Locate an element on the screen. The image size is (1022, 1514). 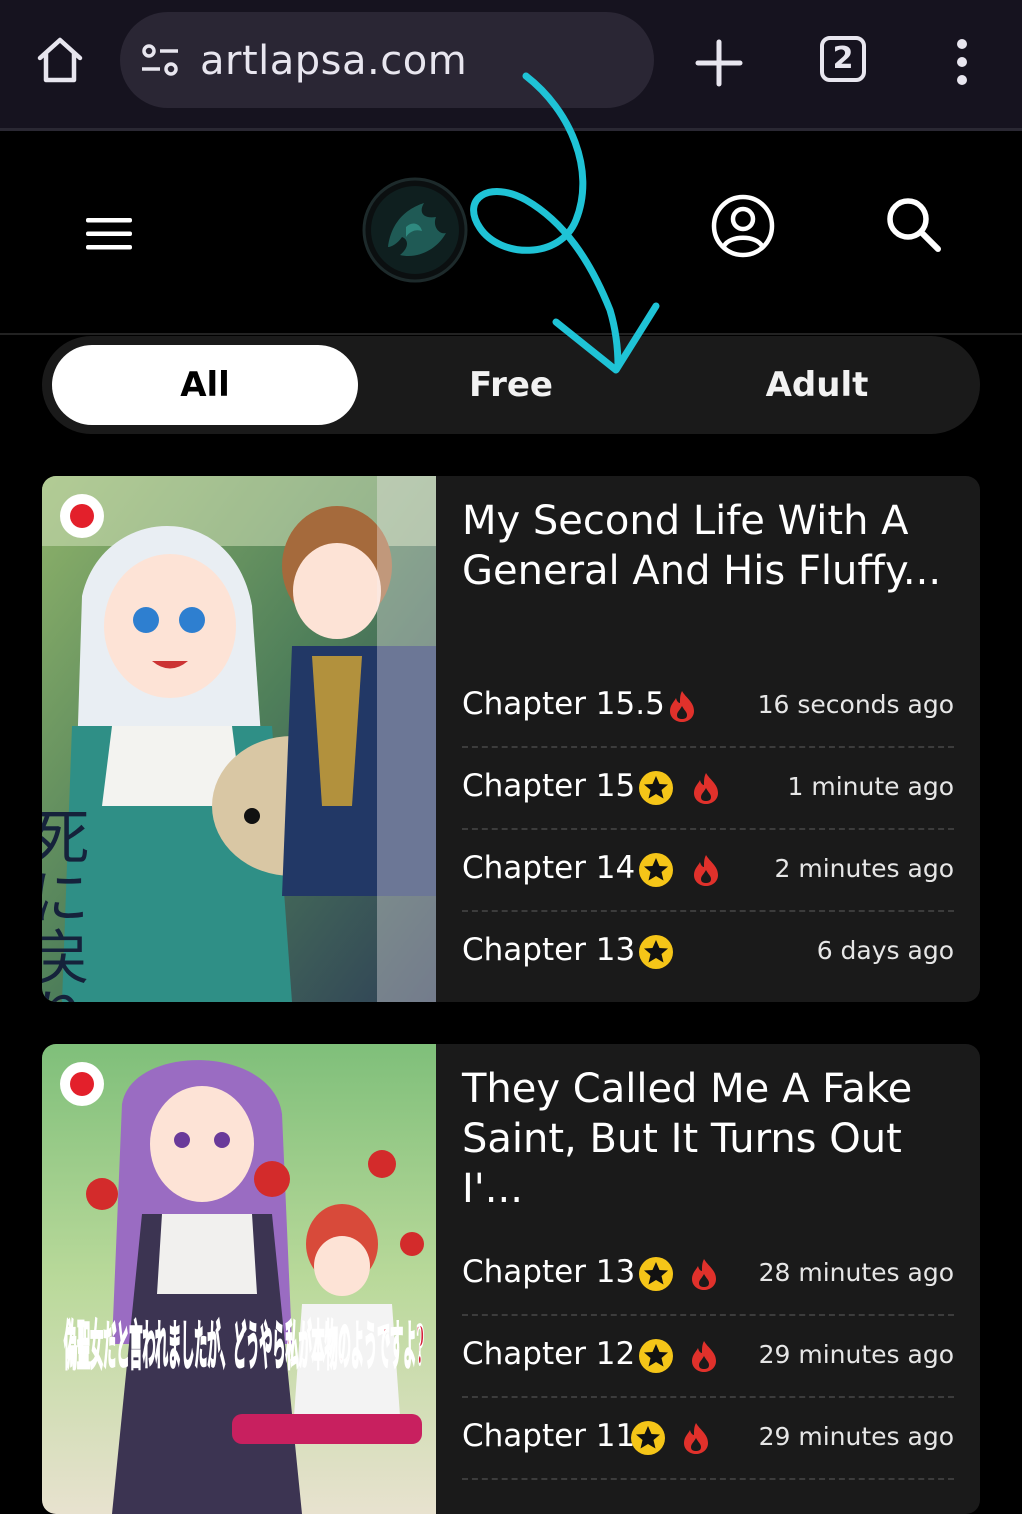
browser-toolbar: artlapsa.com 2 is located at coordinates (511, 65).